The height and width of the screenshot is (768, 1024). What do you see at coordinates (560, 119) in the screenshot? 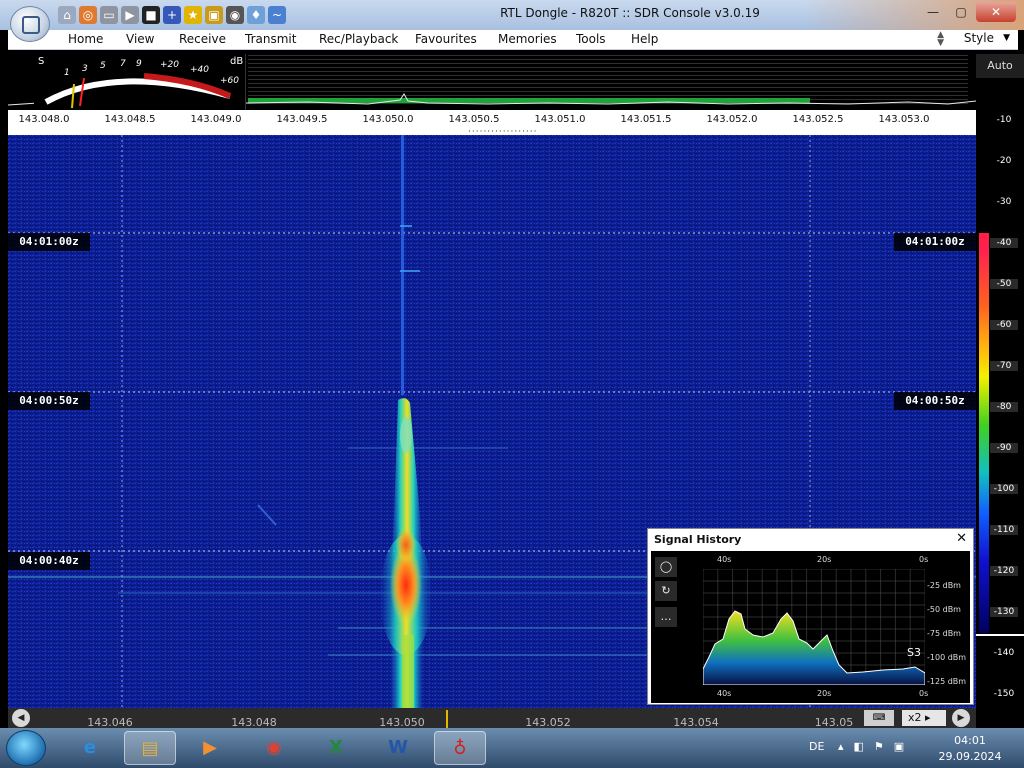
I see `freq-tick: 143.051.0` at bounding box center [560, 119].